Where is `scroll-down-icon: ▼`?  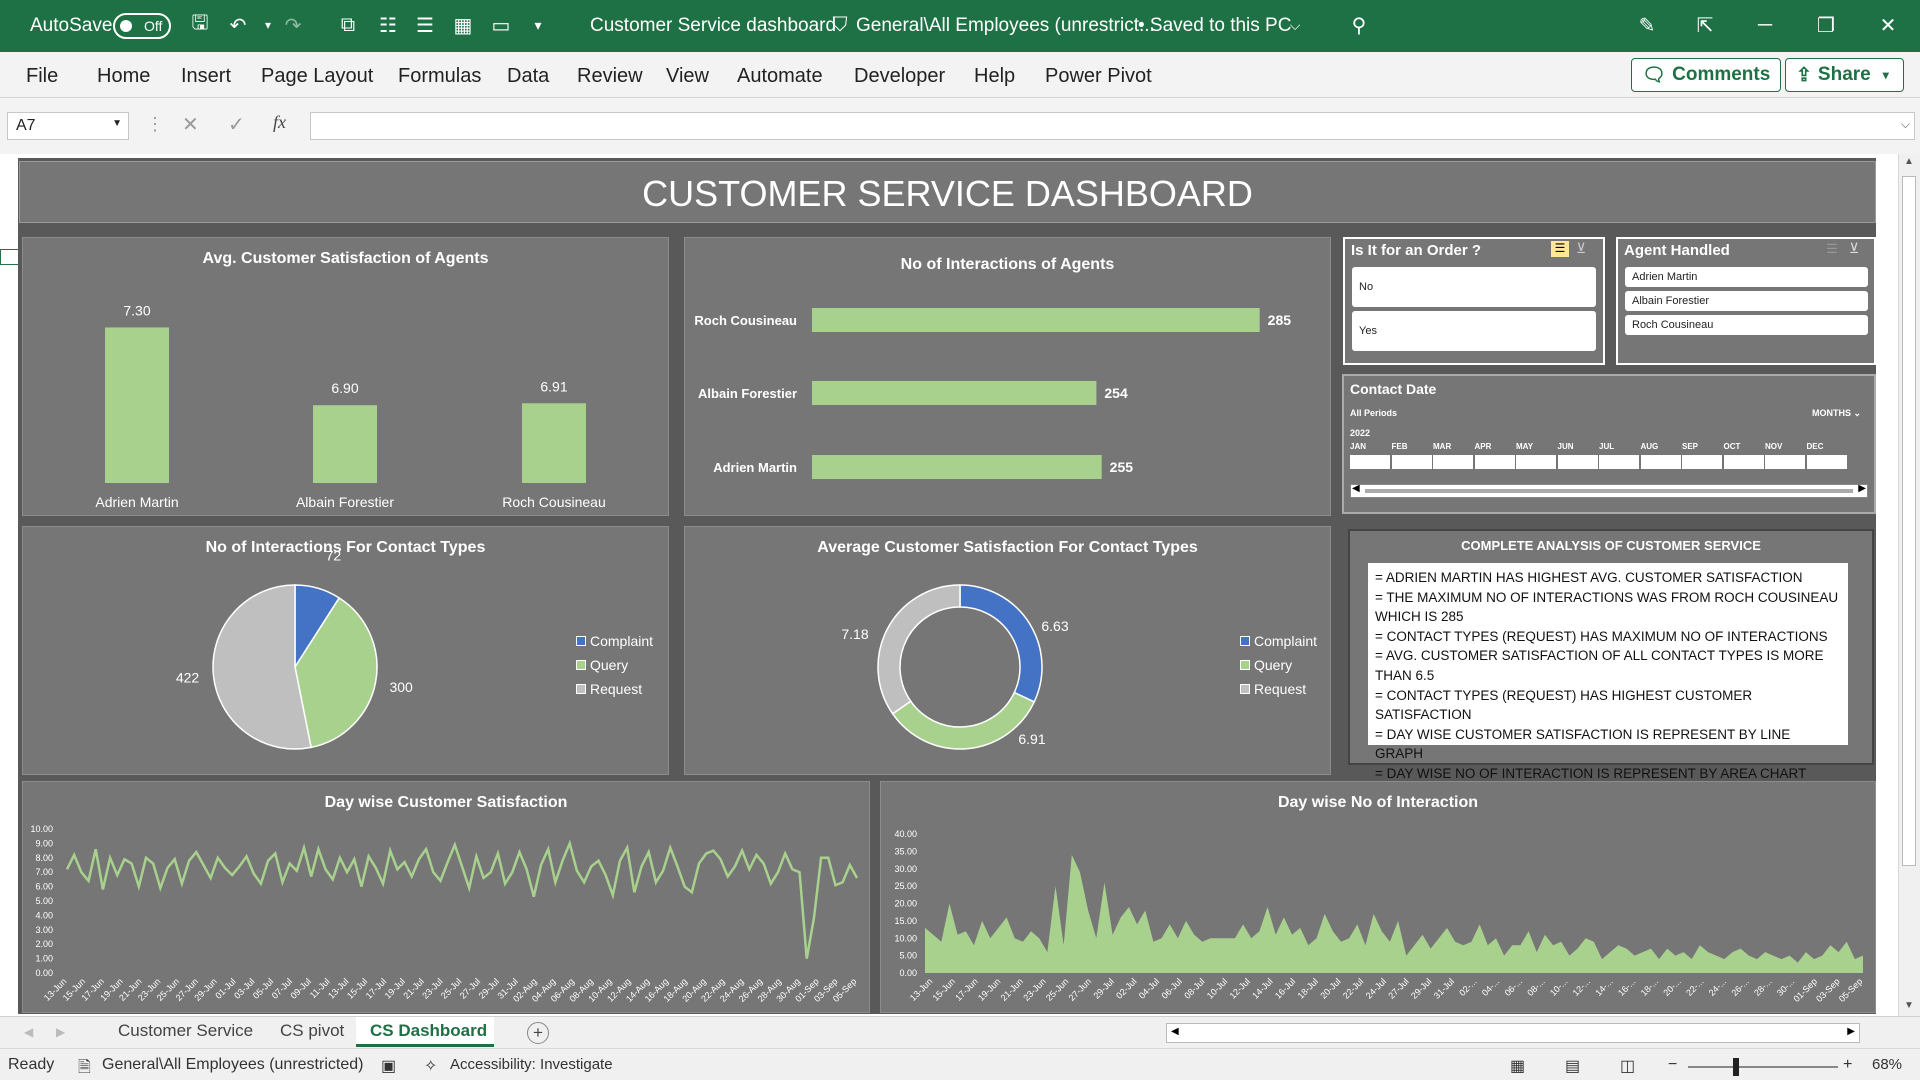 scroll-down-icon: ▼ is located at coordinates (1909, 1005).